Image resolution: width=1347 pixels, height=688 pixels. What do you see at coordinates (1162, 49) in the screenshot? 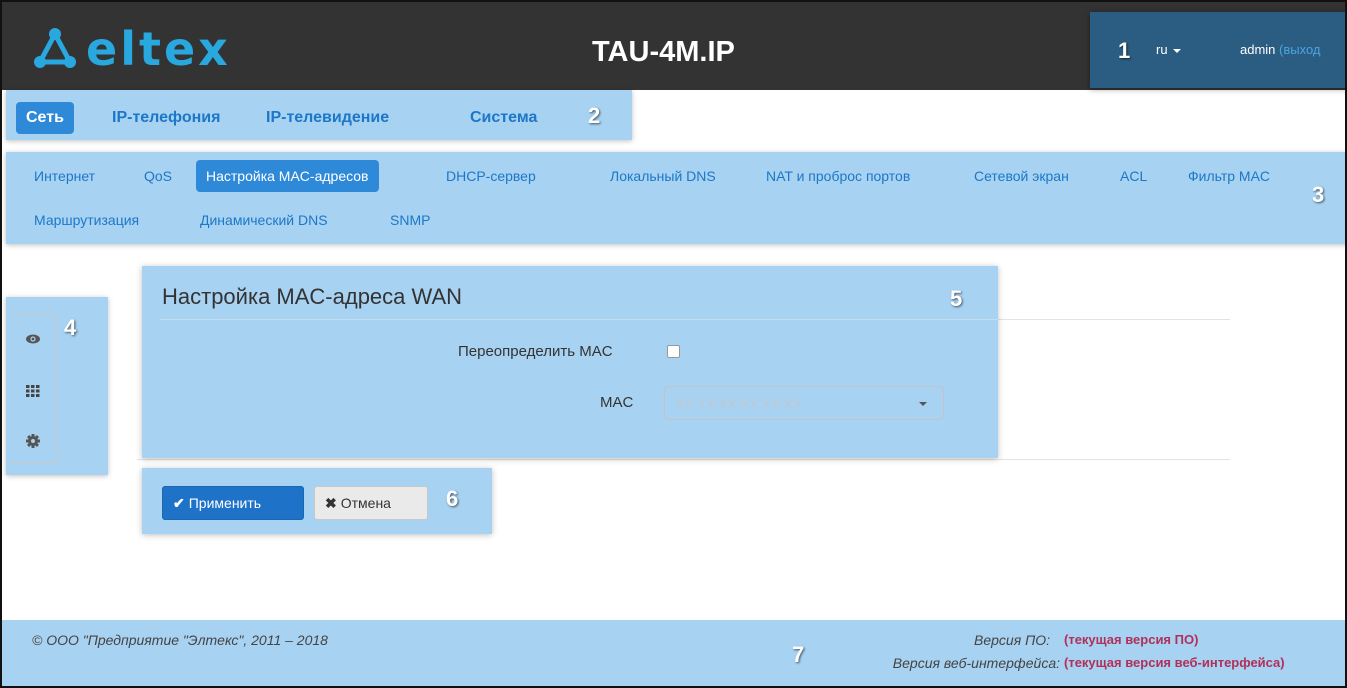
I see `language-value: ru` at bounding box center [1162, 49].